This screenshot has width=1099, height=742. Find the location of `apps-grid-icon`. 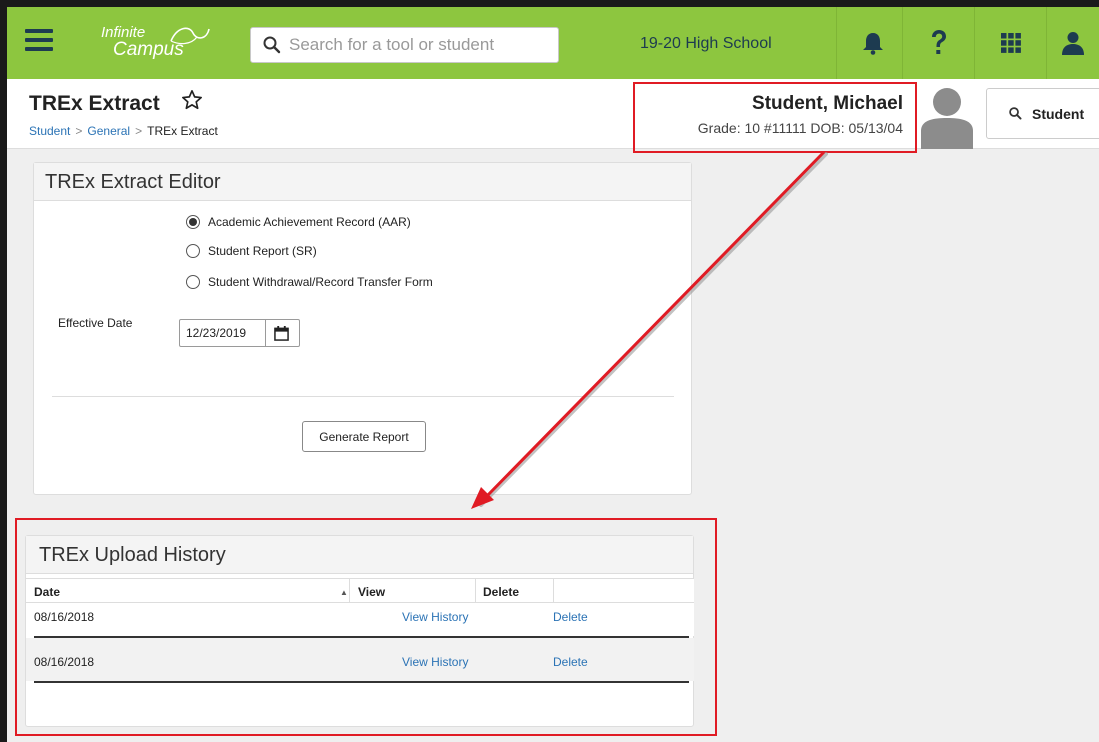

apps-grid-icon is located at coordinates (1010, 43).